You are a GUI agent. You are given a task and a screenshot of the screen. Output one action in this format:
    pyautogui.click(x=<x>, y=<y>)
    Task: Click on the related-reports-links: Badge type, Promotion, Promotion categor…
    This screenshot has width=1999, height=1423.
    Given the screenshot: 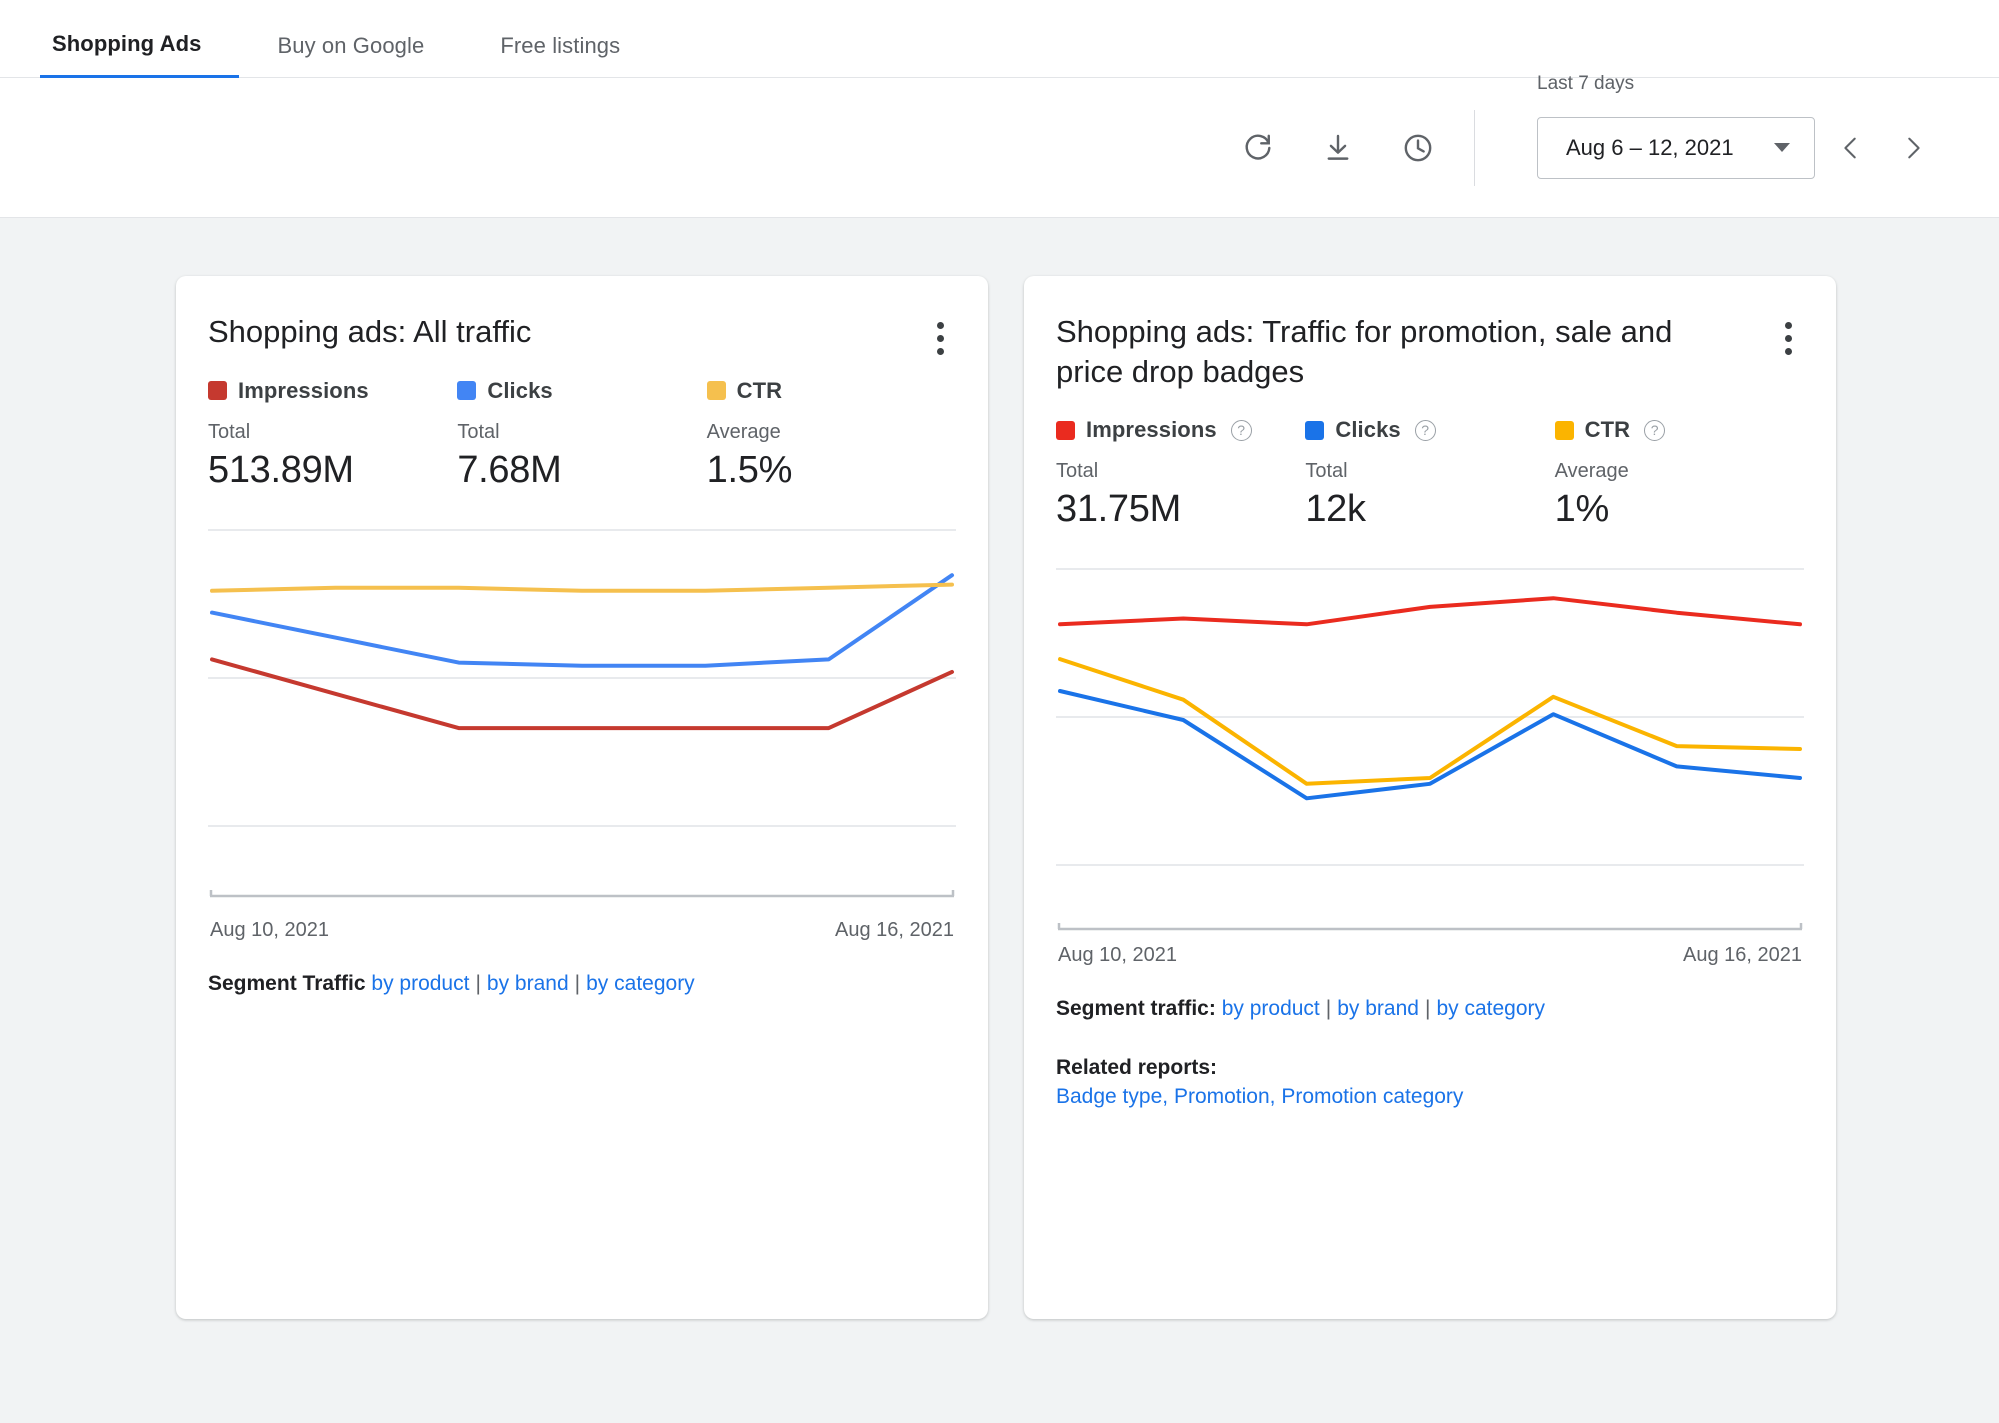 What is the action you would take?
    pyautogui.click(x=1430, y=1097)
    